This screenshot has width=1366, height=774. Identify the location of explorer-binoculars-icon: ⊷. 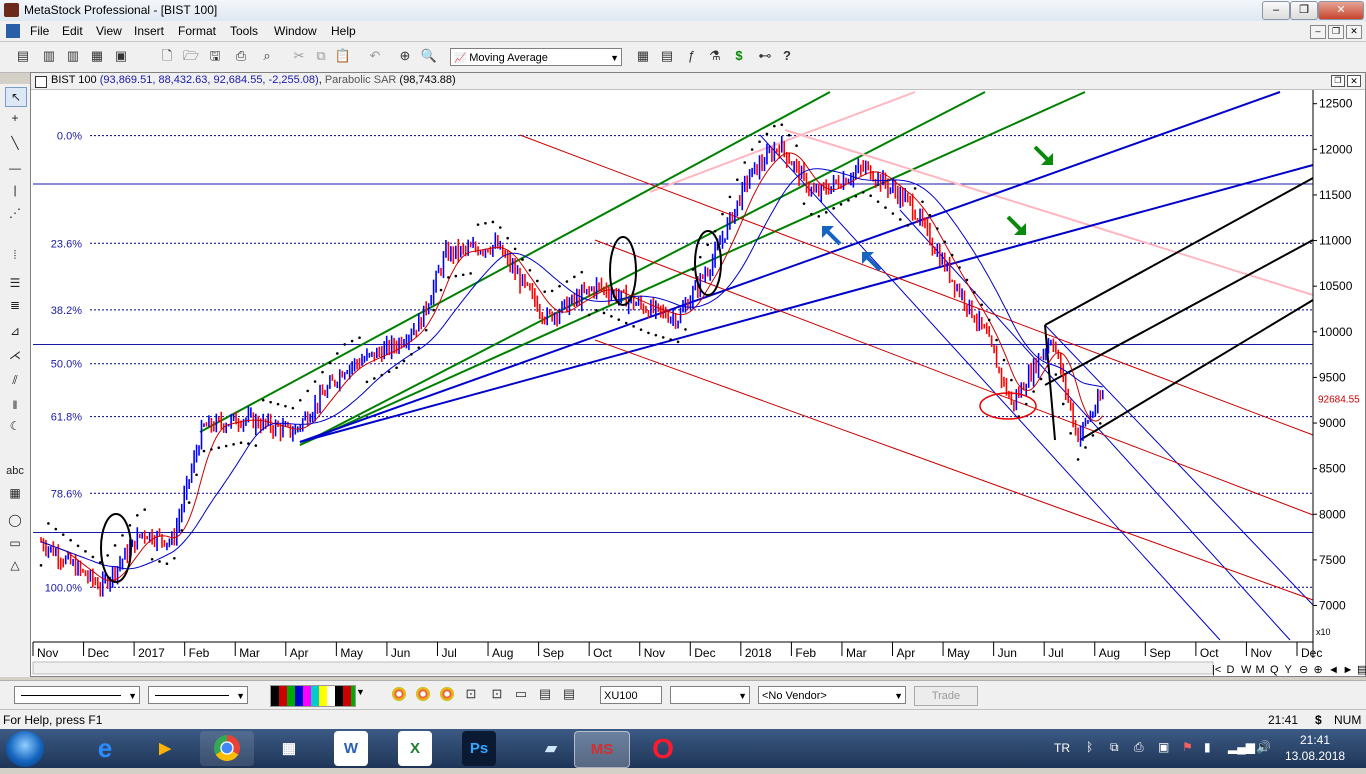
(765, 56).